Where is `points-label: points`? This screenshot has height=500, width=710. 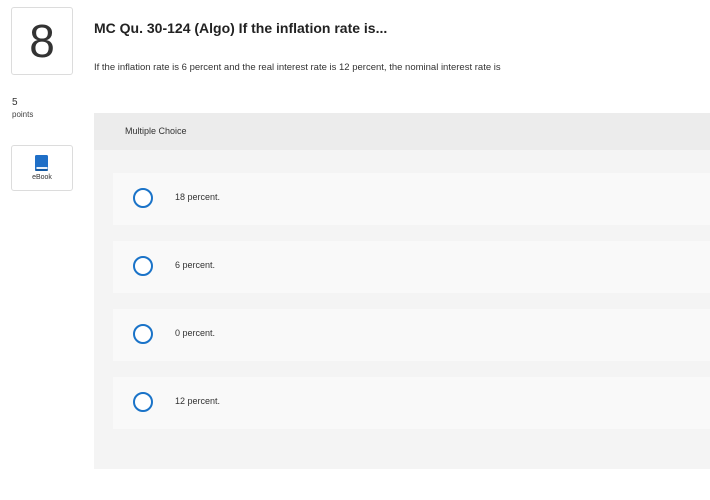
points-label: points is located at coordinates (23, 114).